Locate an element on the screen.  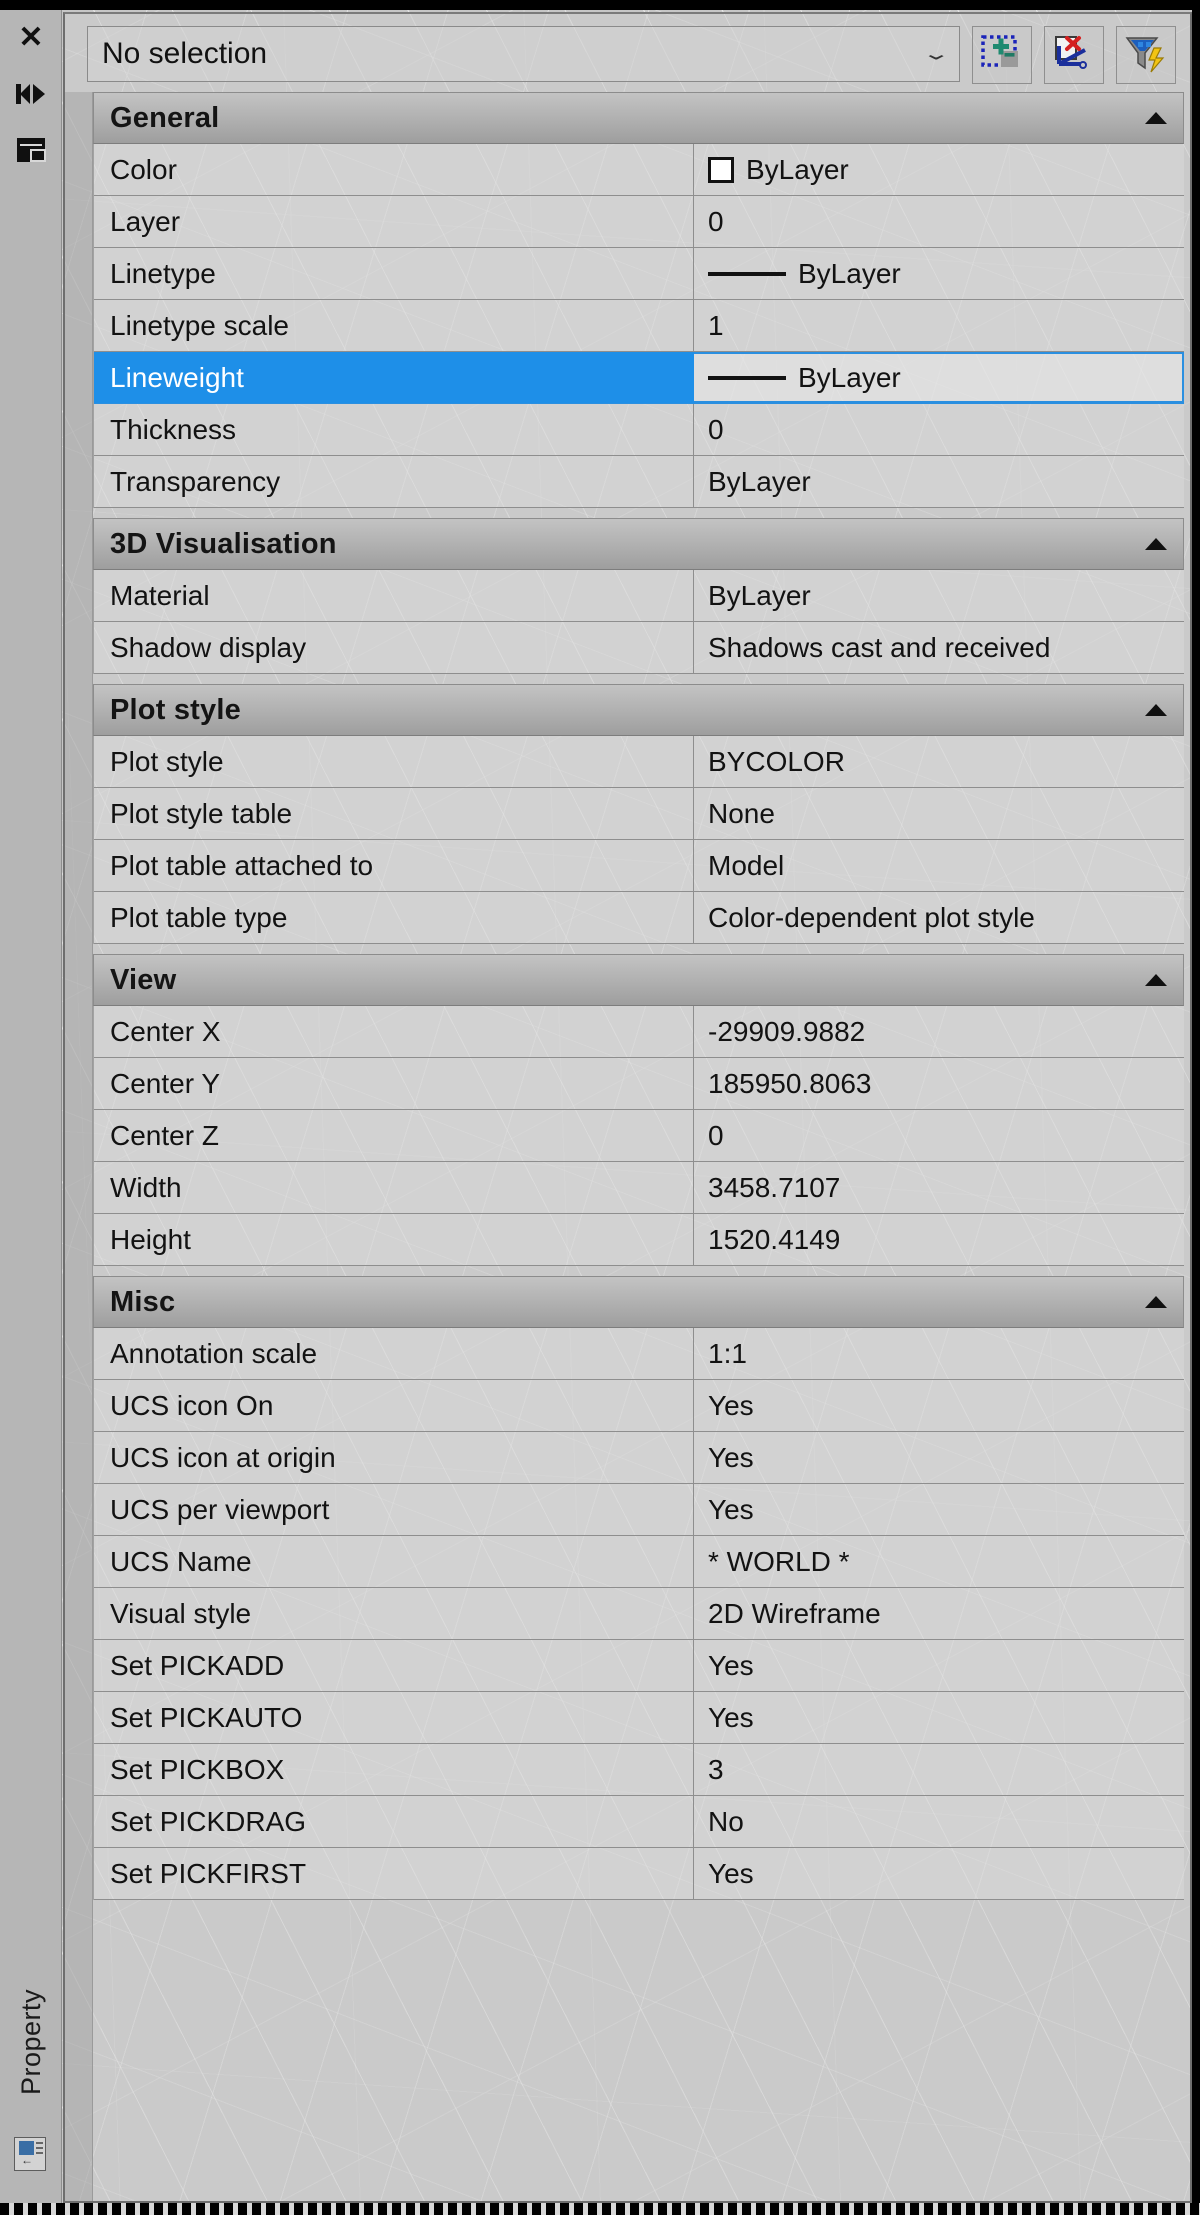
property-row: Set PICKBOX 3 is located at coordinates (639, 1770).